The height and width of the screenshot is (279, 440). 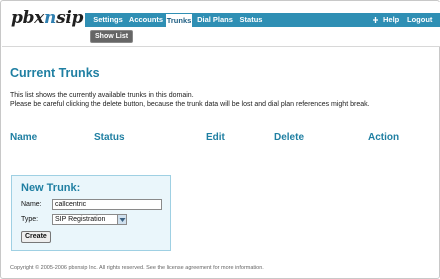 I want to click on name-label: Name:, so click(x=31, y=204).